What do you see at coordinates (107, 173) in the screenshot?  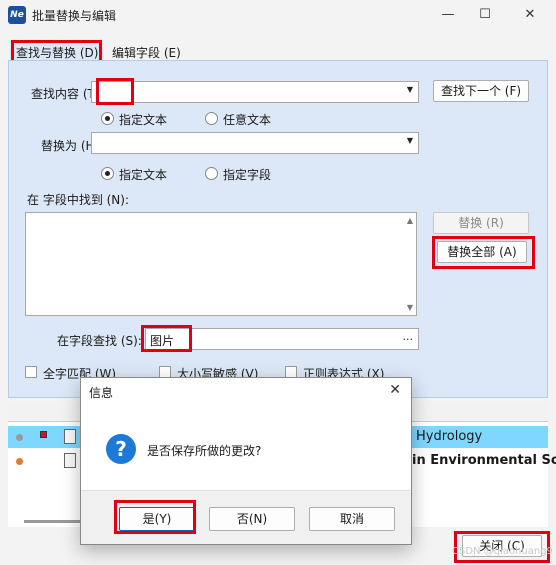 I see `replace-radio-specified-text` at bounding box center [107, 173].